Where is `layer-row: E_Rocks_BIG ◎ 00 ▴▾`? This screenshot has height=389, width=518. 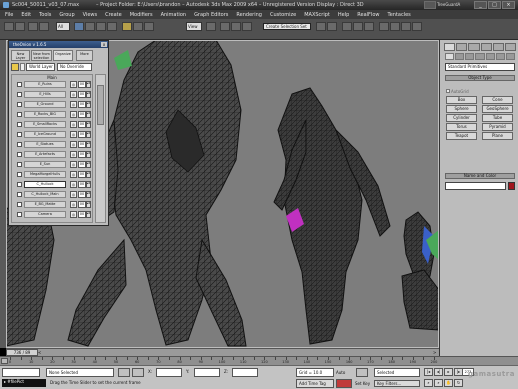 layer-row: E_Rocks_BIG ◎ 00 ▴▾ is located at coordinates (53, 114).